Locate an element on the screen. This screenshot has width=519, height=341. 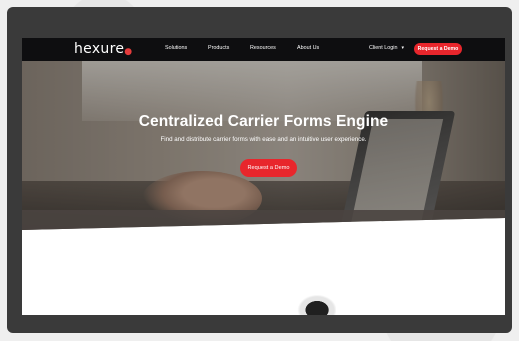
hexure-logo: hexure● is located at coordinates (103, 49).